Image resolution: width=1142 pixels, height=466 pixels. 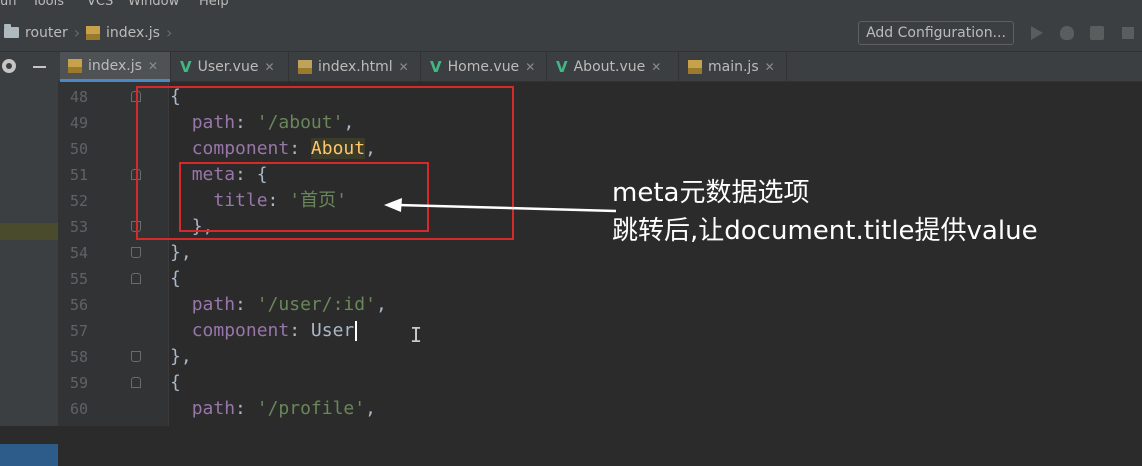 I want to click on code-line: 59 {, so click(x=571, y=383).